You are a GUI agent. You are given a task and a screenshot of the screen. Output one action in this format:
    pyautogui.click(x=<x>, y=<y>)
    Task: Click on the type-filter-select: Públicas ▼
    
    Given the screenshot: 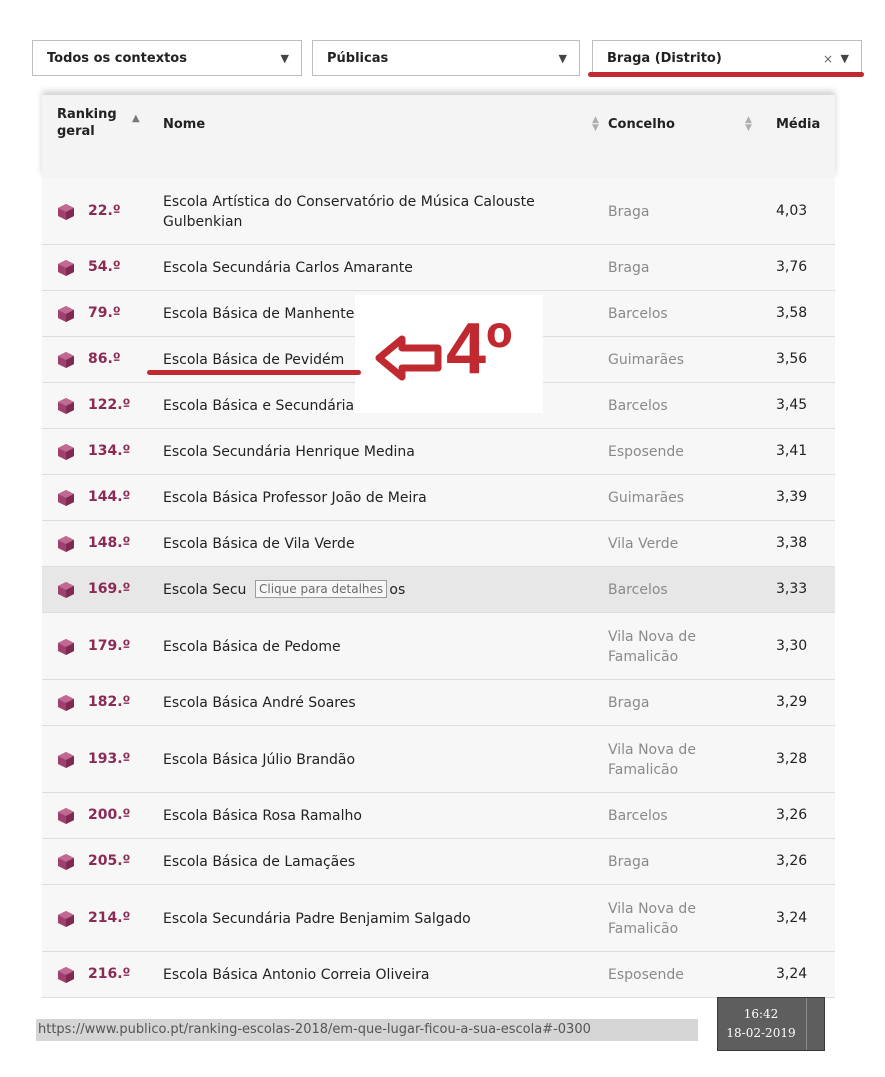 What is the action you would take?
    pyautogui.click(x=446, y=58)
    